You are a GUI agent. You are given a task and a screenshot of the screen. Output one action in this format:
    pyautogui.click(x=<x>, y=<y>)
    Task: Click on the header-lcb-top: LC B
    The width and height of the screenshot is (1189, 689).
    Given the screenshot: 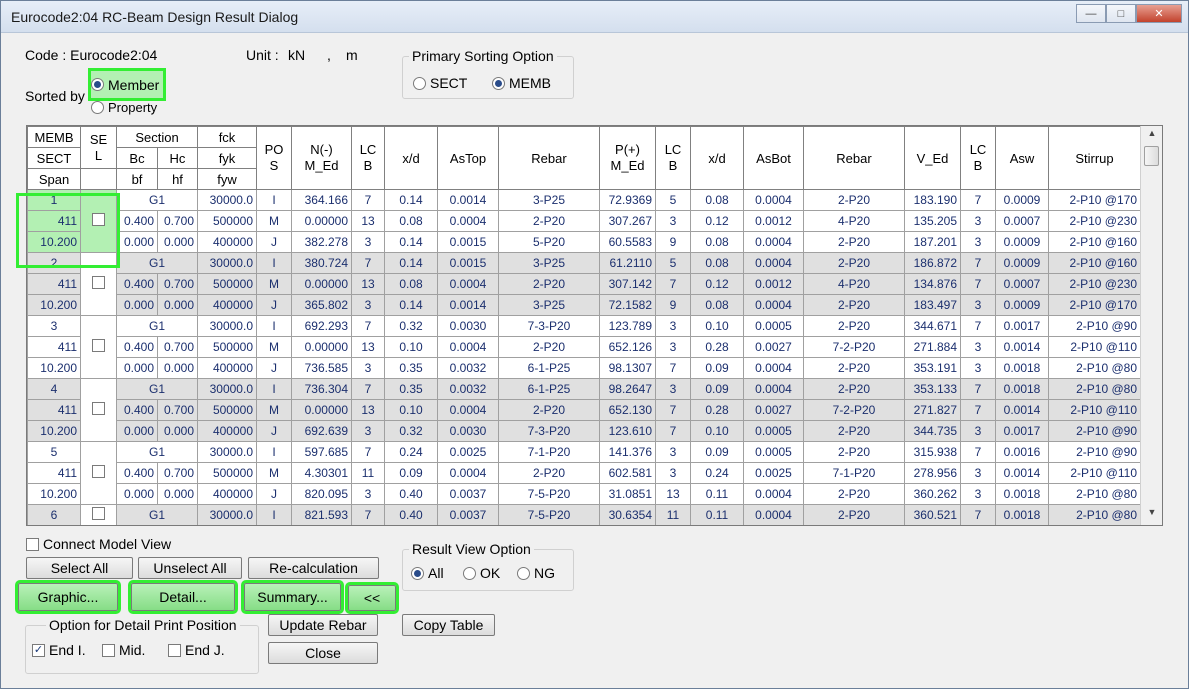 What is the action you would take?
    pyautogui.click(x=368, y=158)
    